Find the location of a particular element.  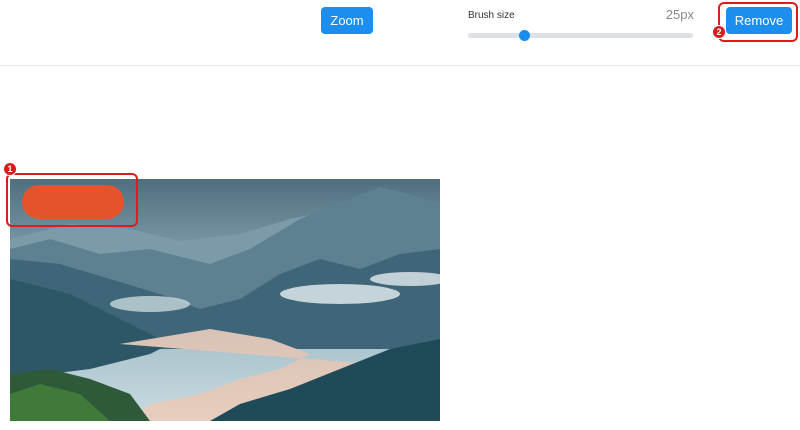

brush-size-value: 25px is located at coordinates (679, 14).